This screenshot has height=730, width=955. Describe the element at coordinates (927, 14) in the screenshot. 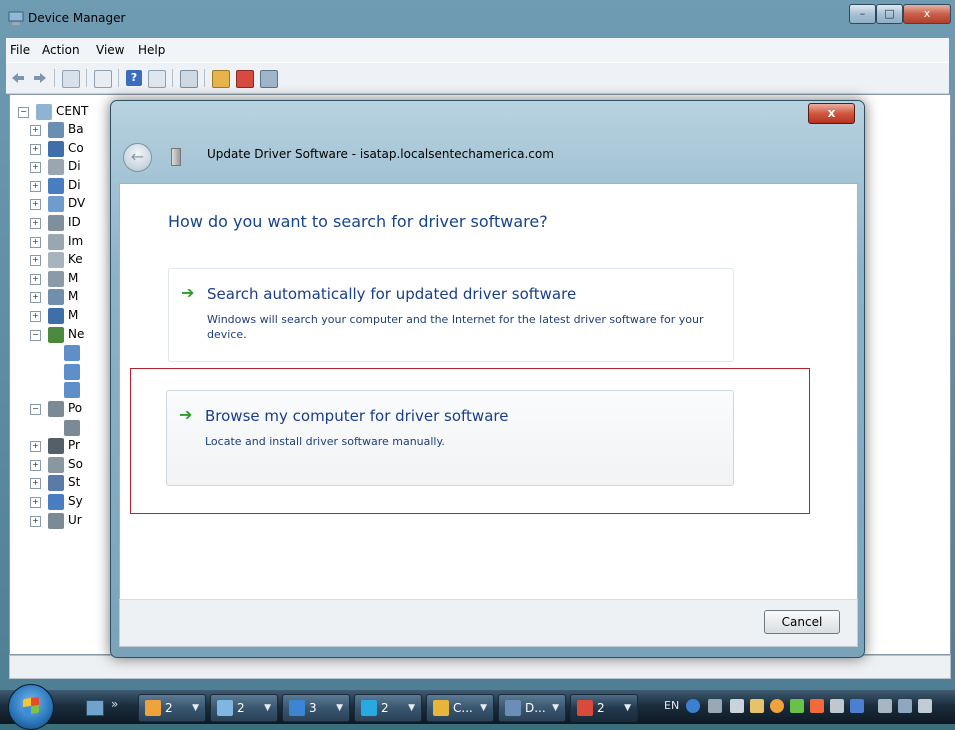

I see `window-close-button: x` at that location.